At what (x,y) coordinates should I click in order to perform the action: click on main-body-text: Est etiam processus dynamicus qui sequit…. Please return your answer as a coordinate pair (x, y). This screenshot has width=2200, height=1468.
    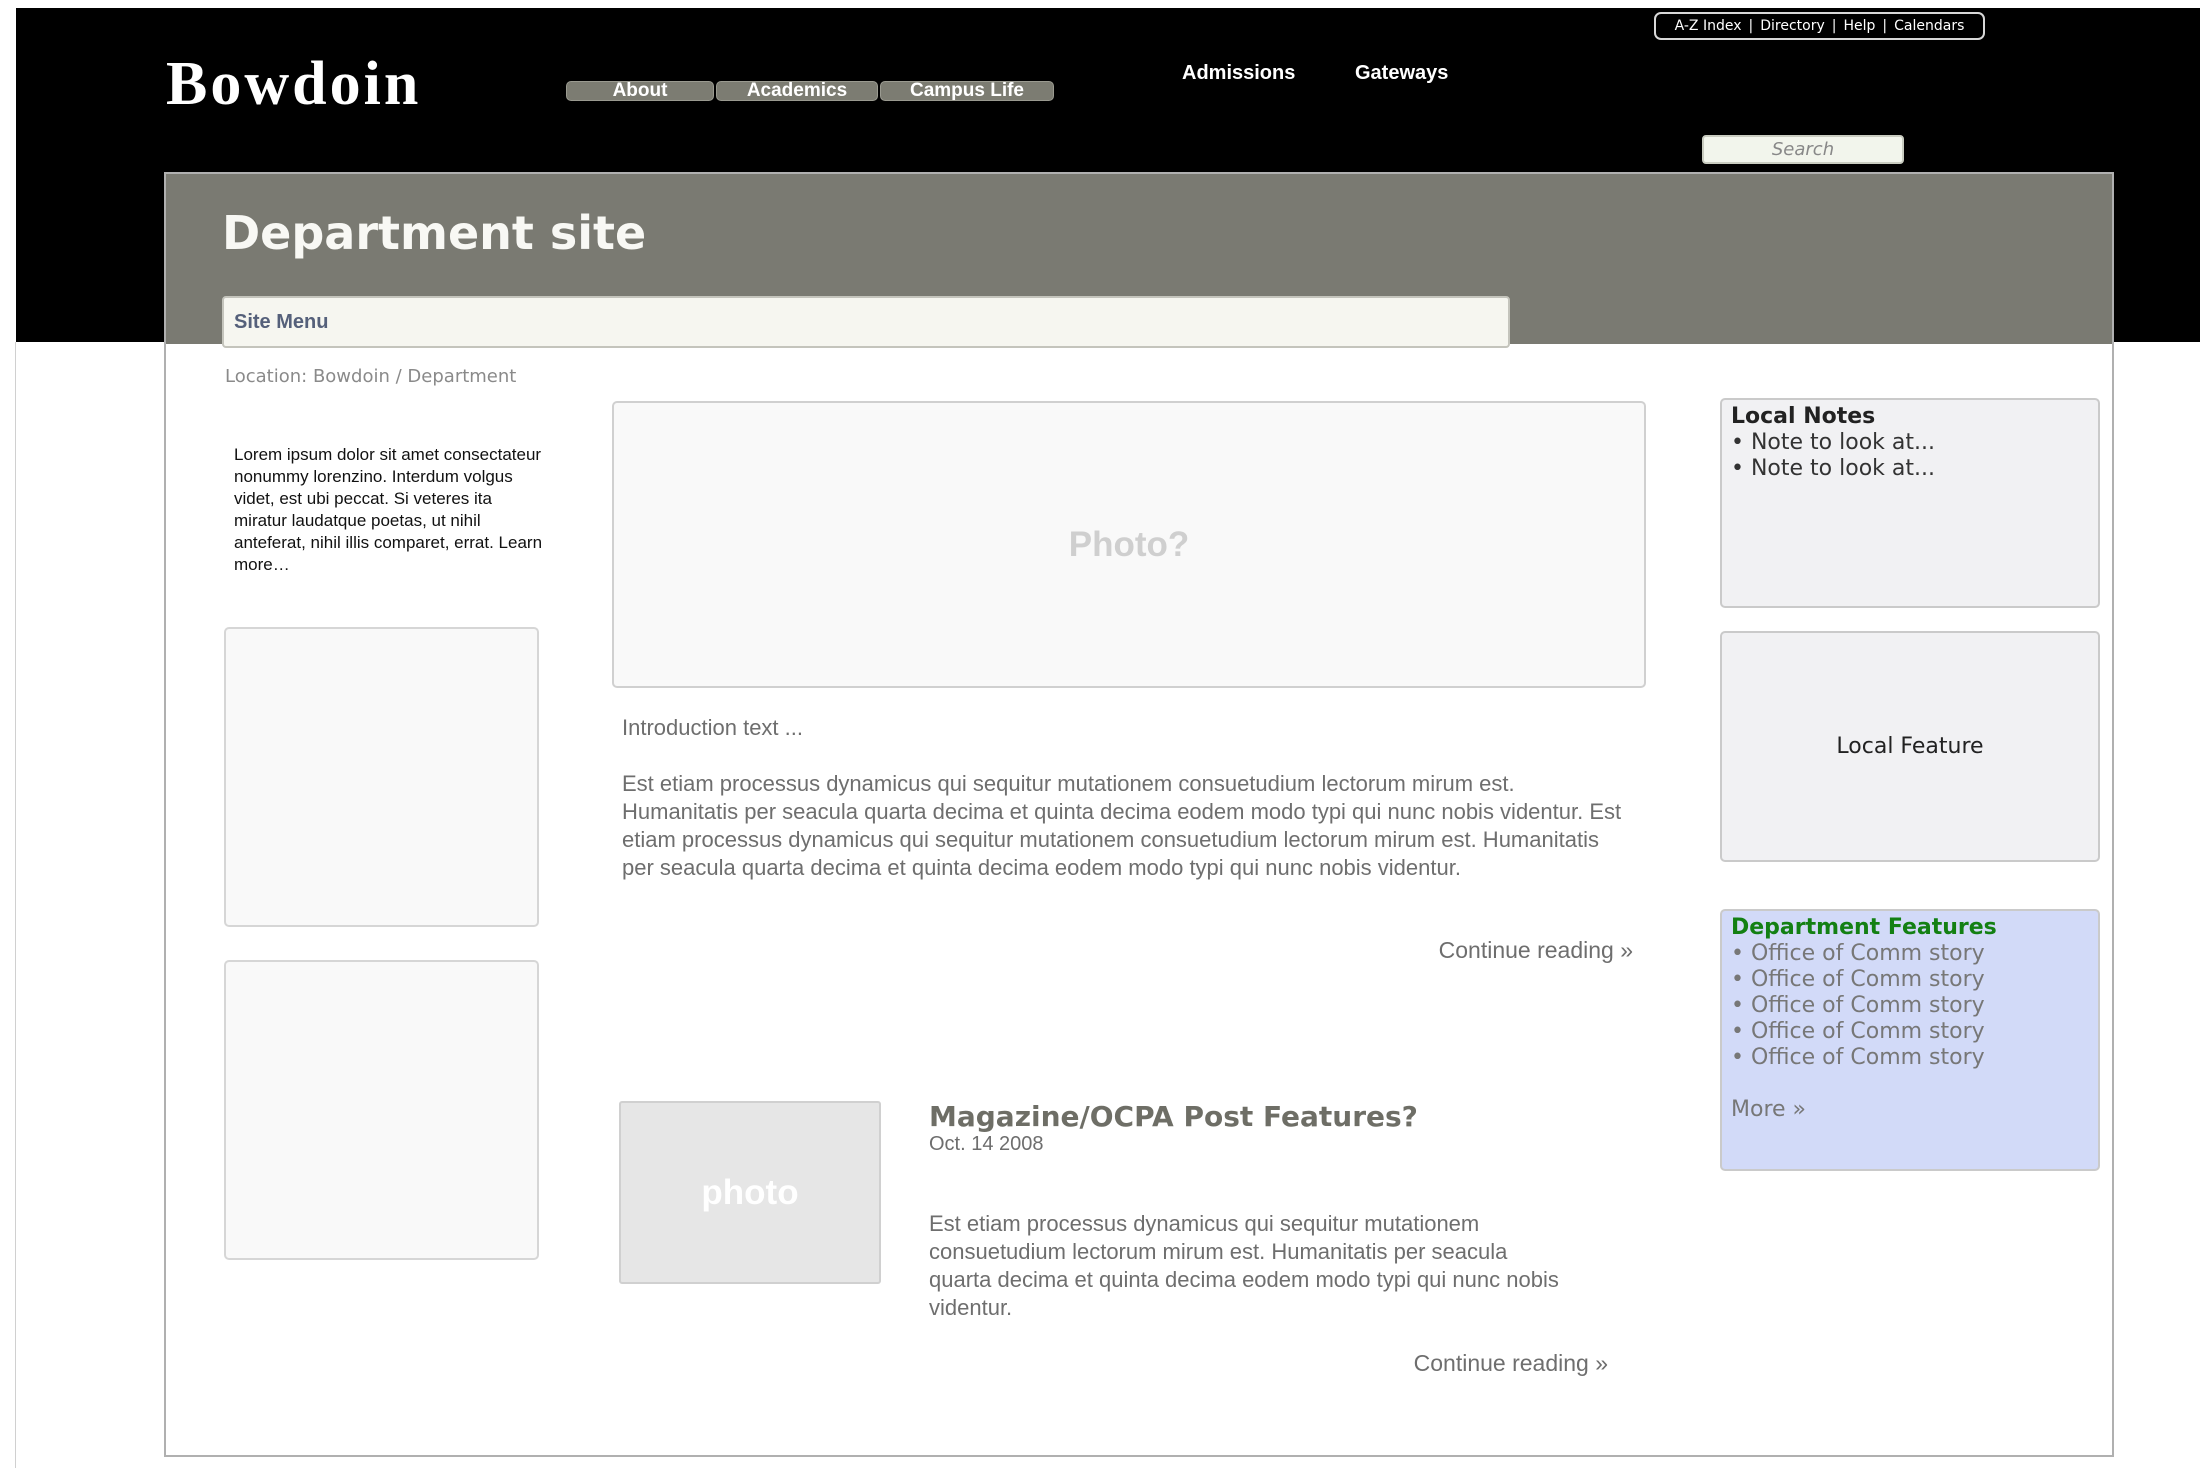
    Looking at the image, I should click on (1122, 825).